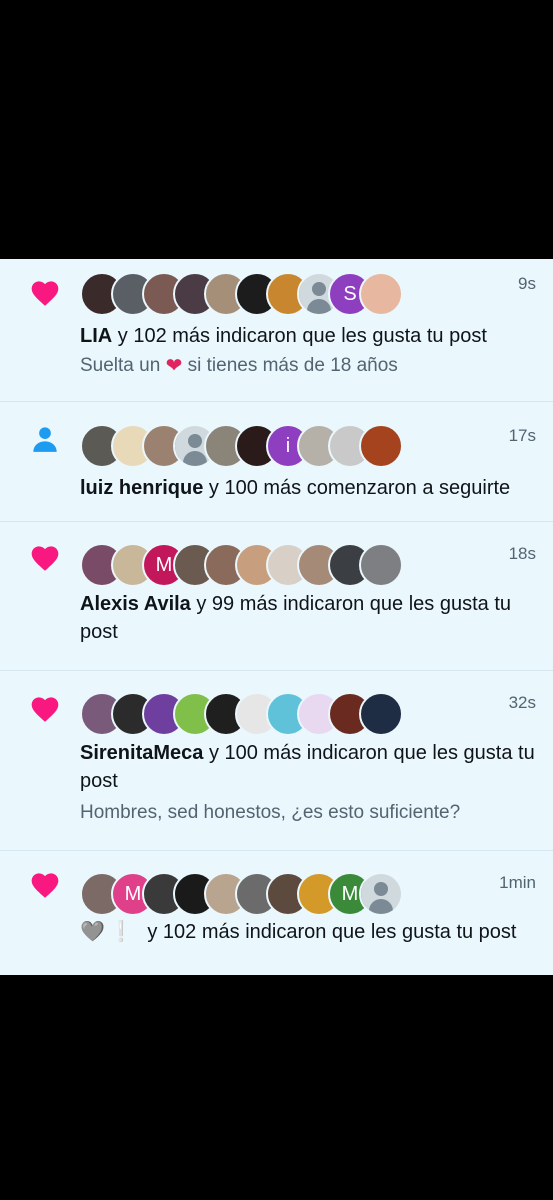 This screenshot has height=1200, width=553. What do you see at coordinates (135, 604) in the screenshot?
I see `actor-name: Alexis Avila` at bounding box center [135, 604].